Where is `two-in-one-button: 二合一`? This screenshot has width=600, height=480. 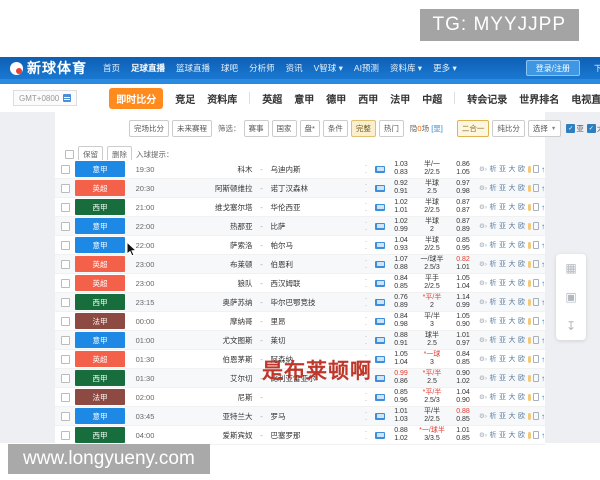
two-in-one-button: 二合一 is located at coordinates (473, 128).